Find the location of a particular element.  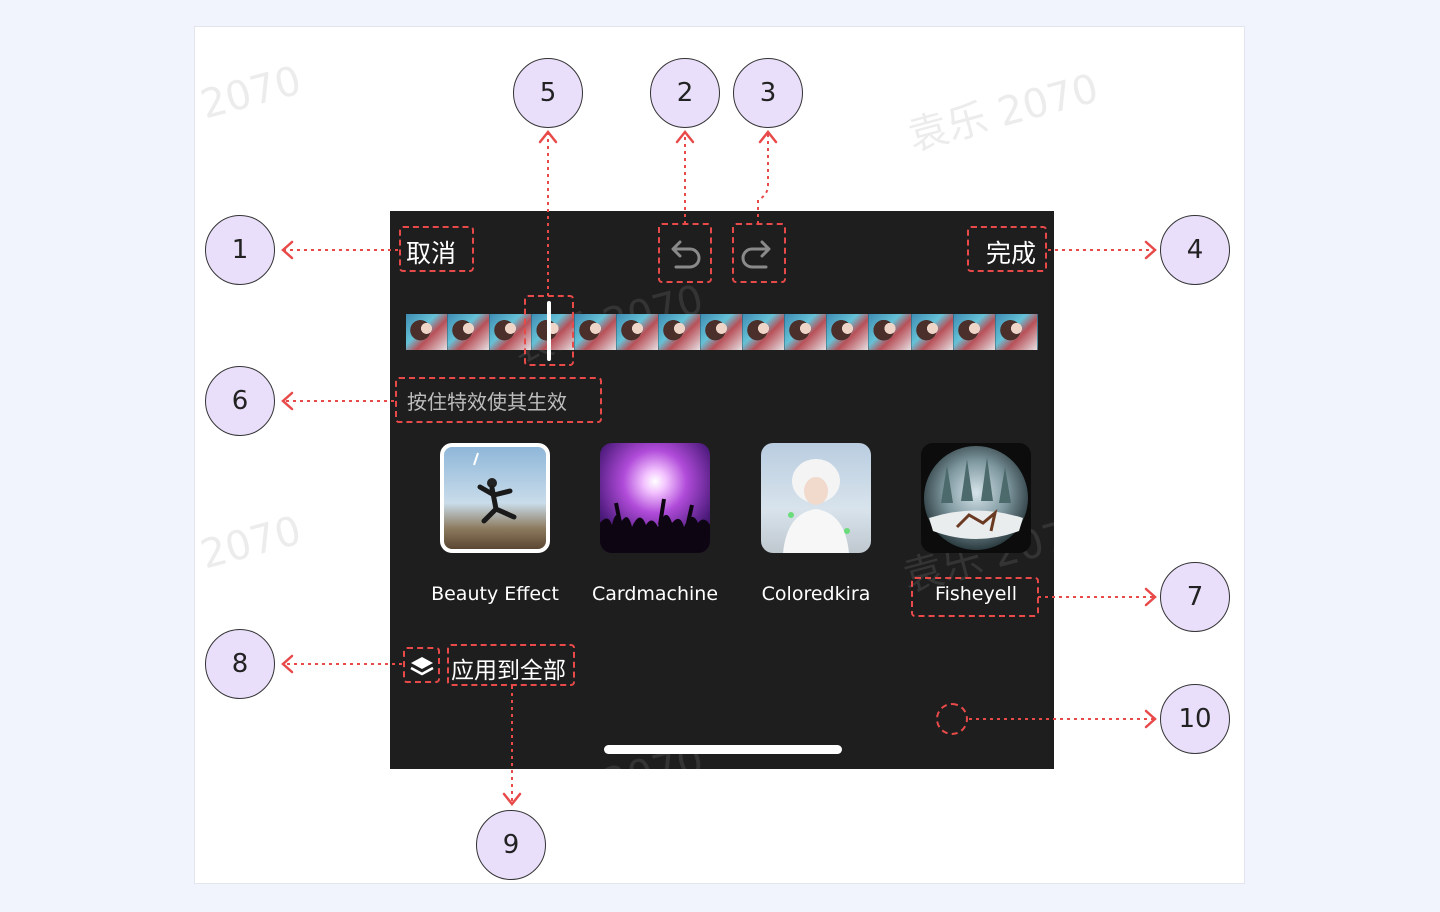

callout-7: 7 is located at coordinates (1195, 597).